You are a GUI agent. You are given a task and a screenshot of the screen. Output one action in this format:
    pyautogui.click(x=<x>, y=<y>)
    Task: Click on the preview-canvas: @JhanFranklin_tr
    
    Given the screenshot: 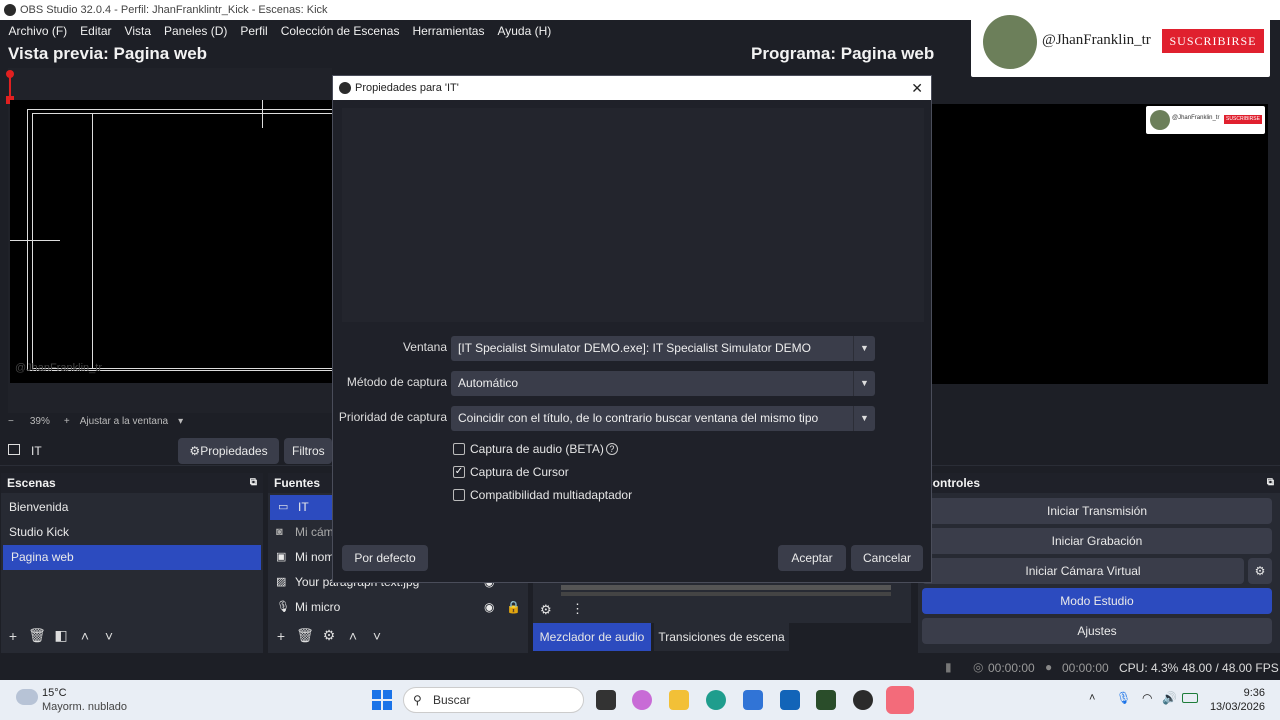 What is the action you would take?
    pyautogui.click(x=176, y=241)
    